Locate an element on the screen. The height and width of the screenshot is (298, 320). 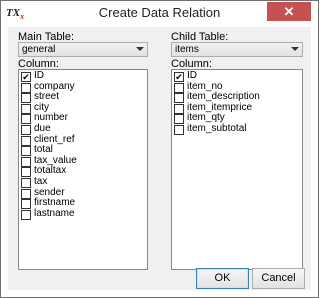
list-item-label: item_subtotal is located at coordinates (217, 128).